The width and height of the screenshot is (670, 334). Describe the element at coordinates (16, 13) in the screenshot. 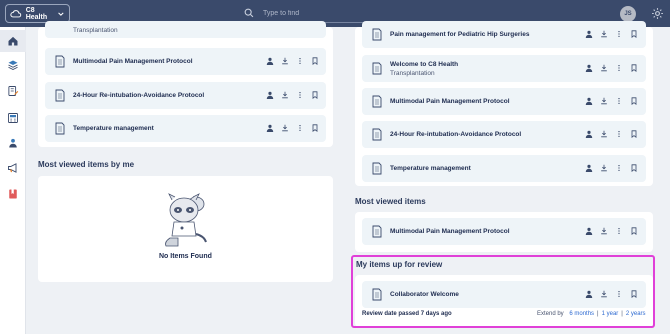

I see `cloud-logo-icon` at that location.